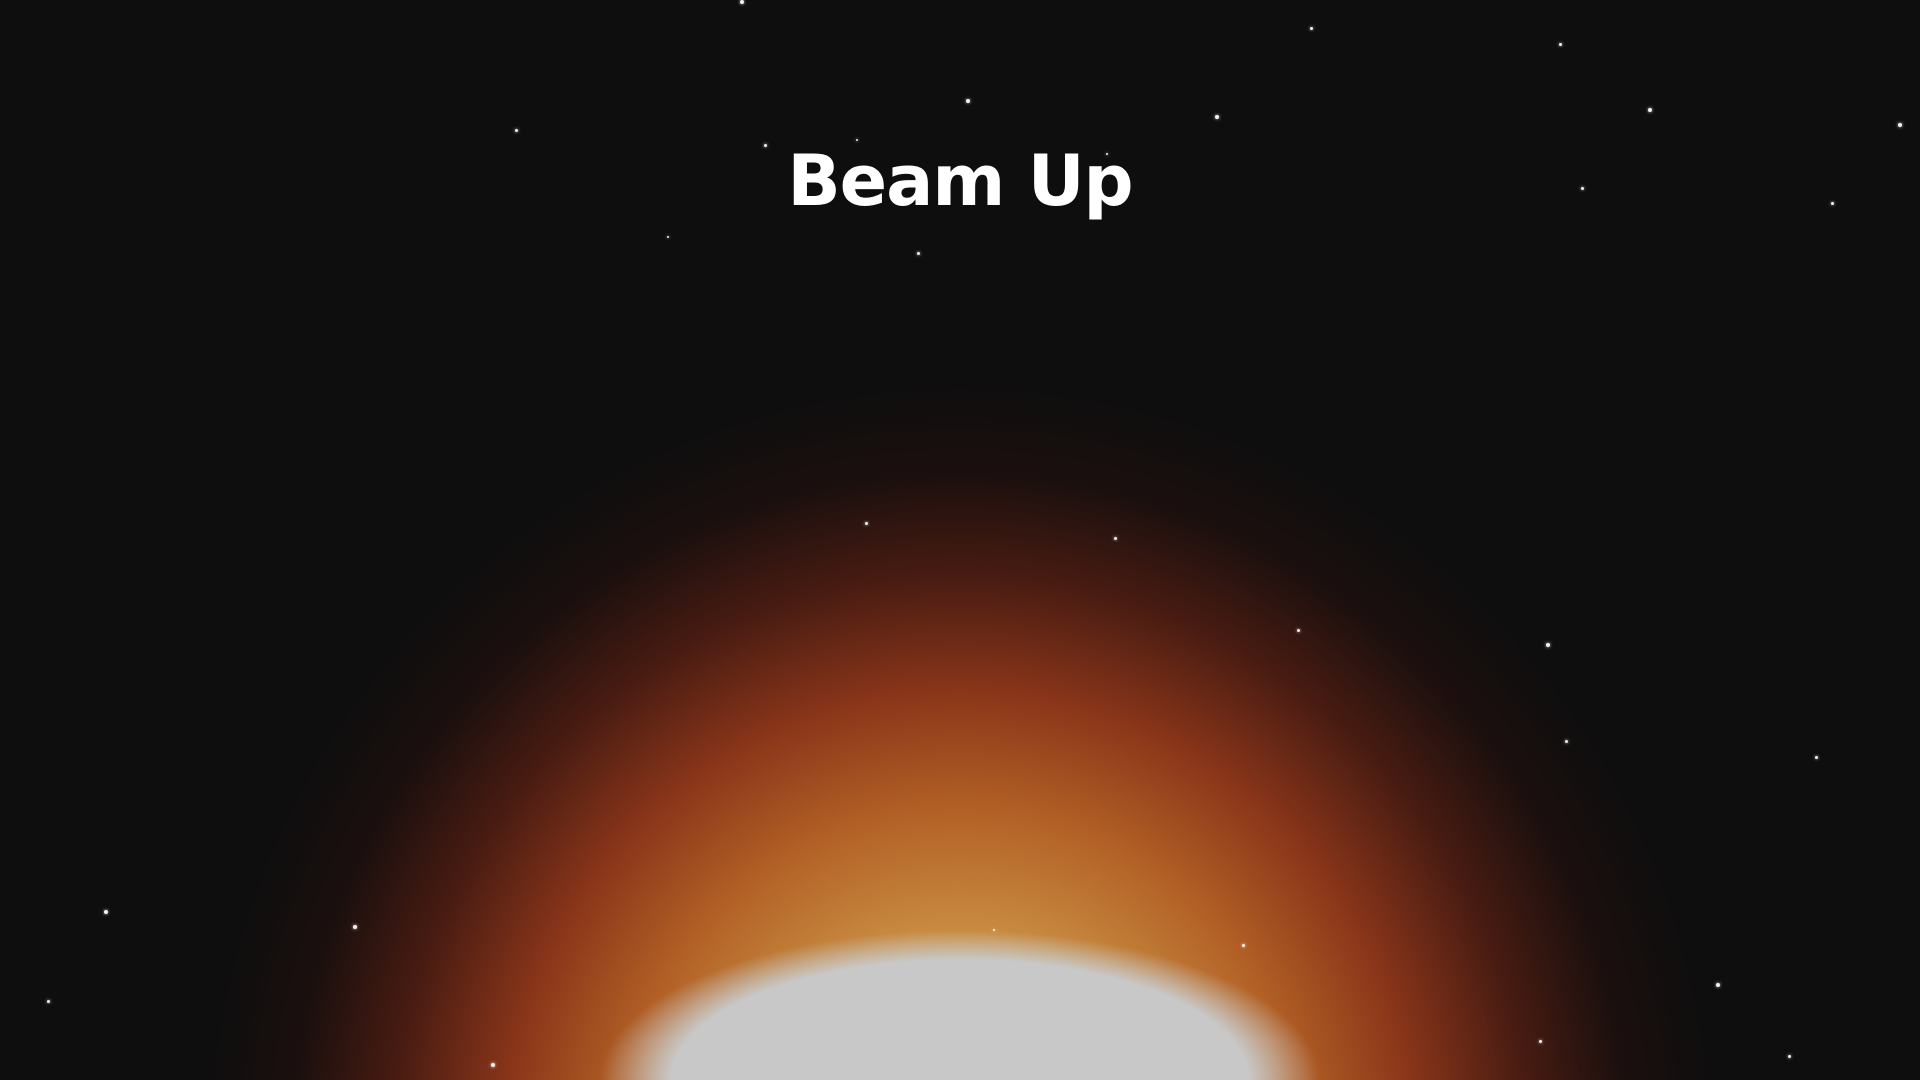 The height and width of the screenshot is (1080, 1920). I want to click on game-title: Beam Up, so click(960, 181).